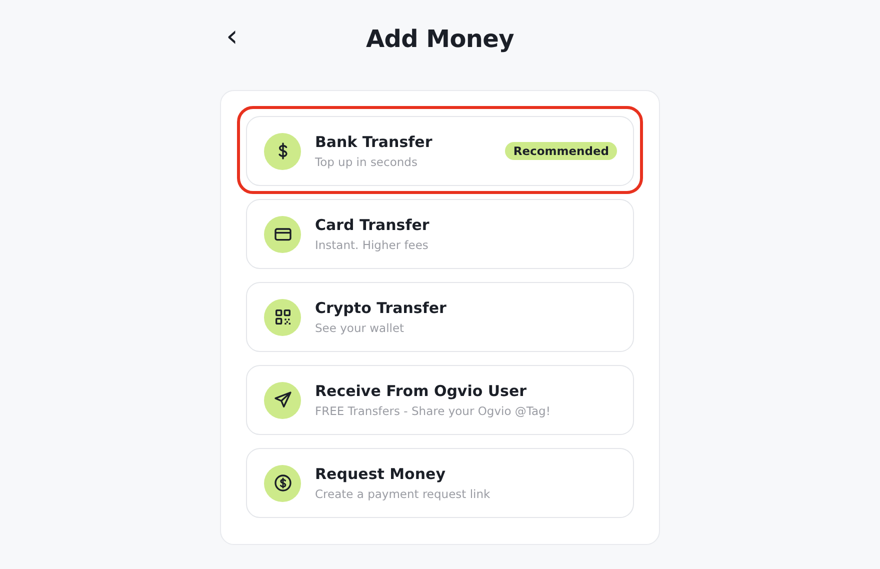 The width and height of the screenshot is (880, 569). What do you see at coordinates (433, 411) in the screenshot?
I see `option-subtitle: FREE Transfers - Share your Ogvio @Tag!` at bounding box center [433, 411].